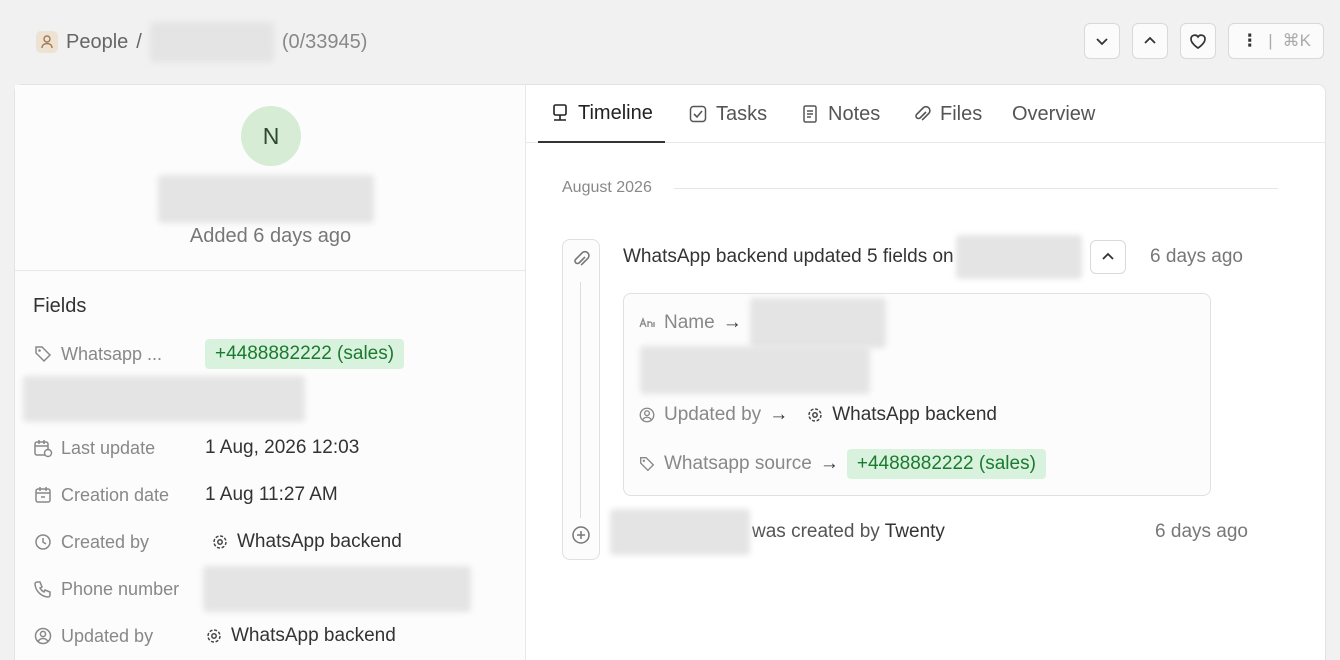  I want to click on tab-label: Notes, so click(854, 113).